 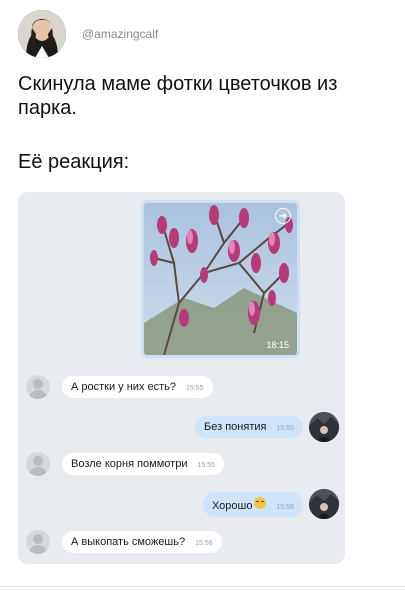 I want to click on message-row-outgoing: Без понятия 15:55, so click(x=267, y=427).